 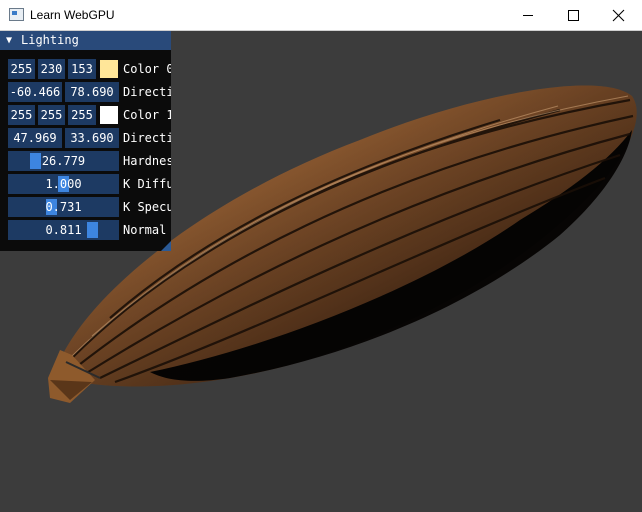 What do you see at coordinates (21, 115) in the screenshot?
I see `color1-r-input: 255` at bounding box center [21, 115].